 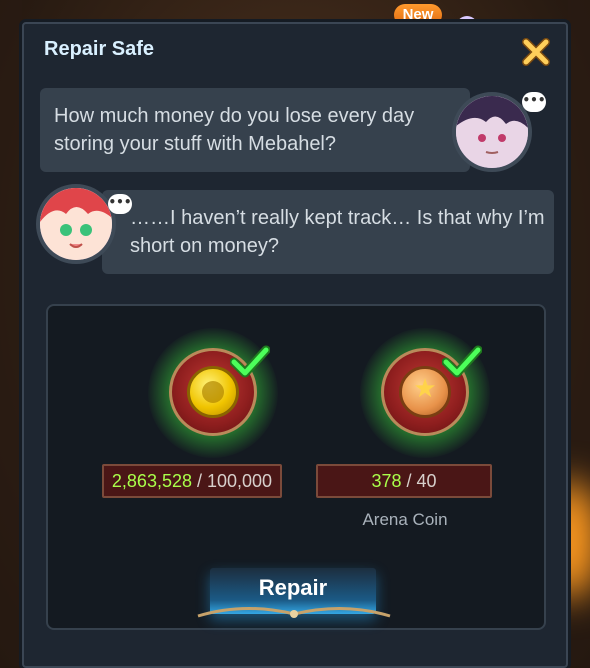 I want to click on requirement-1-value: 2,863,528 / 100,000, so click(x=192, y=481).